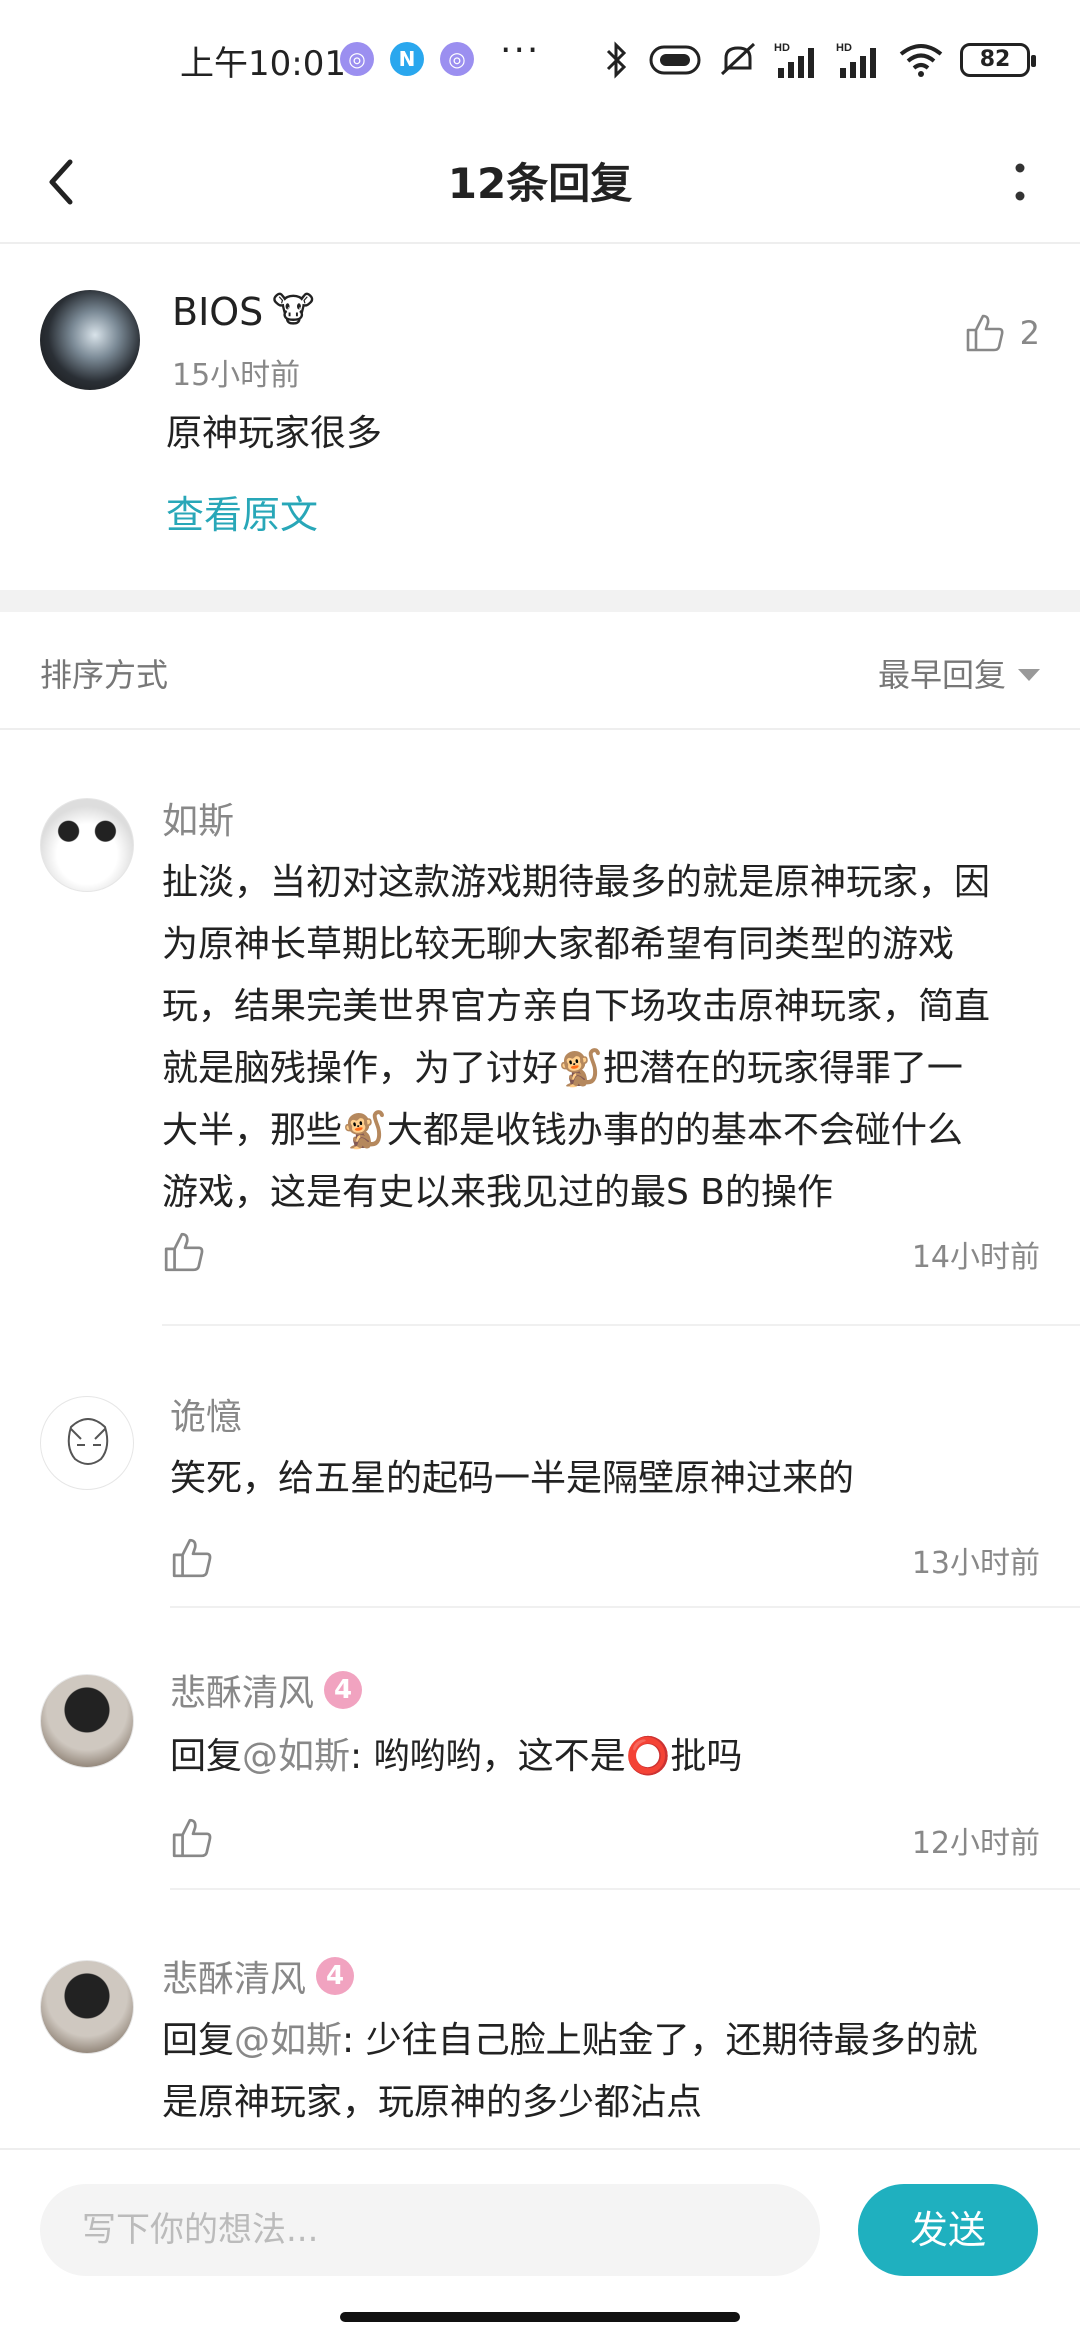  I want to click on wifi-icon, so click(921, 60).